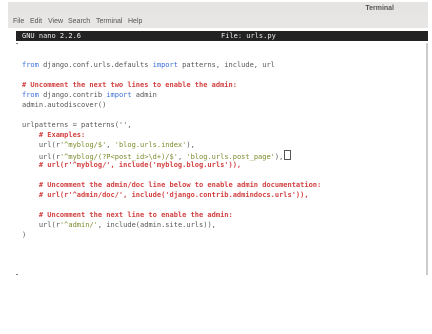 This screenshot has height=334, width=432. What do you see at coordinates (72, 95) in the screenshot?
I see `code-text: django.contrib` at bounding box center [72, 95].